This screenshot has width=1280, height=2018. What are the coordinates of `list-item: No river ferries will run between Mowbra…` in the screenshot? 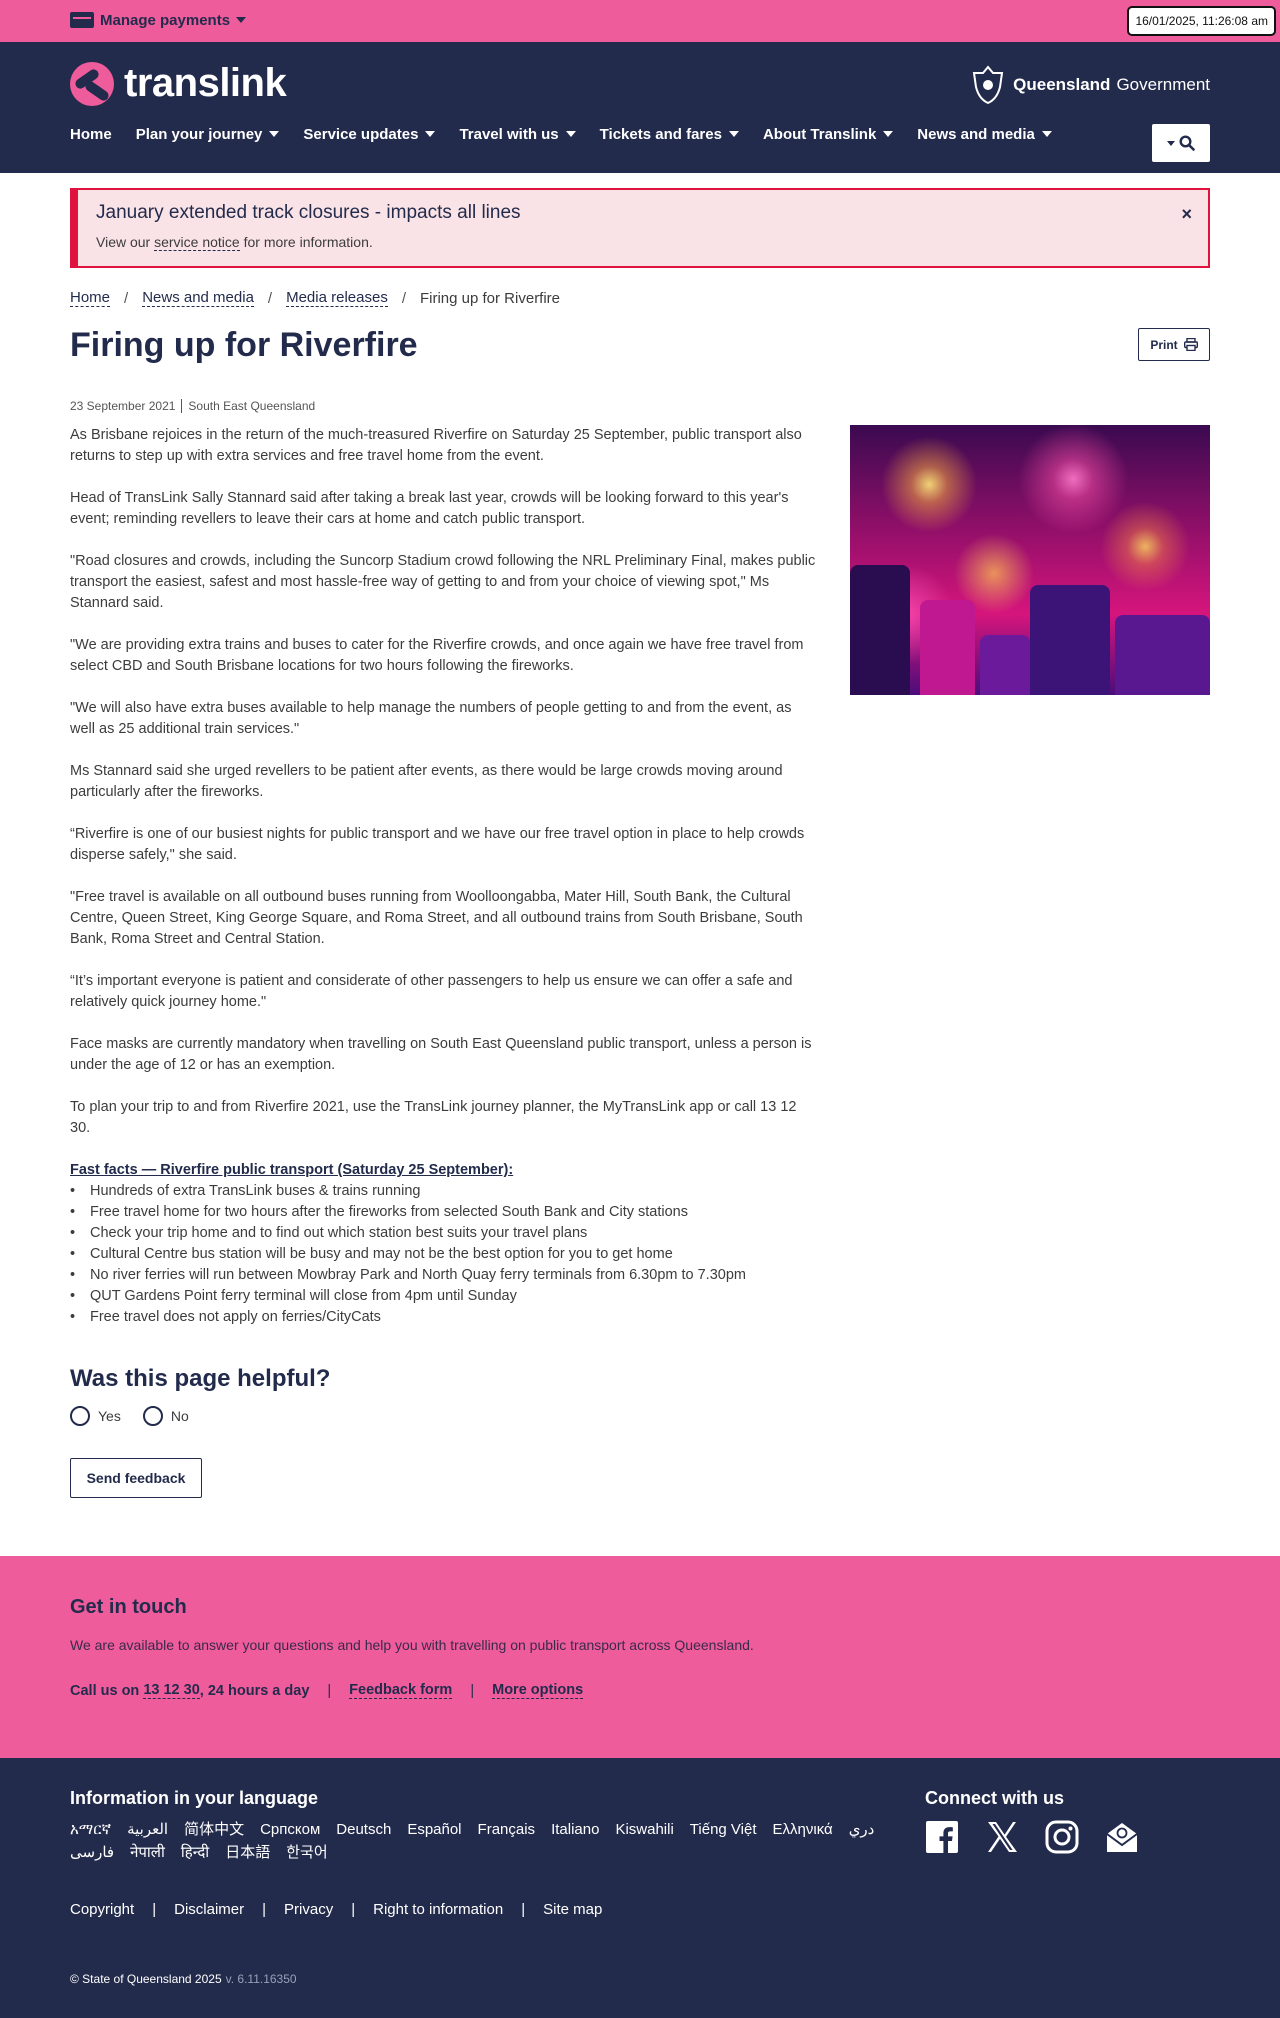 It's located at (445, 1275).